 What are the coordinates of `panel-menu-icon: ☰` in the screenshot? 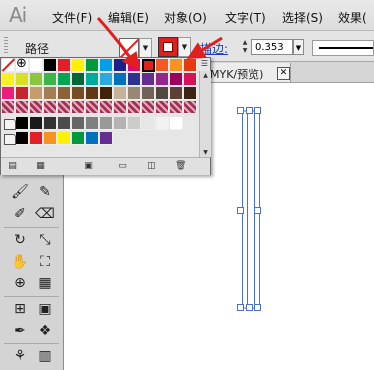 It's located at (204, 64).